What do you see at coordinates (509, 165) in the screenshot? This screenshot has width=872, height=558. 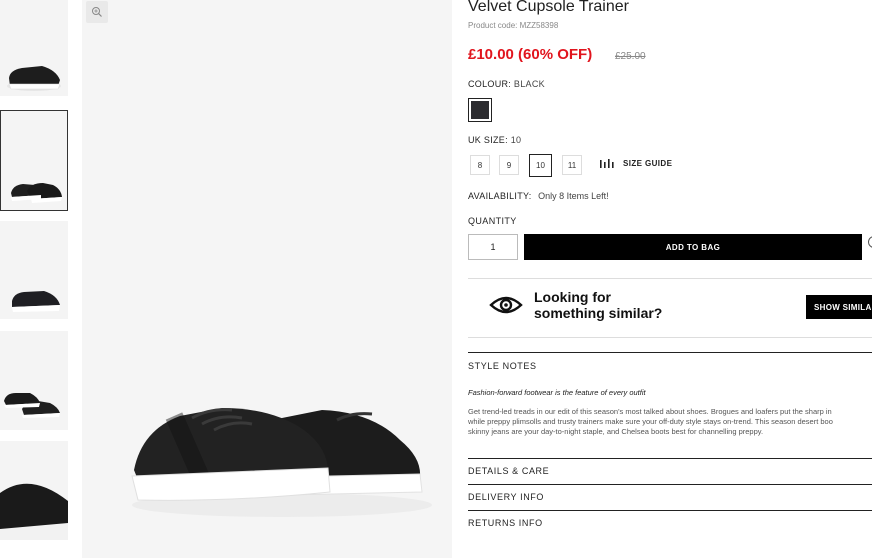 I see `size-option-9: 9` at bounding box center [509, 165].